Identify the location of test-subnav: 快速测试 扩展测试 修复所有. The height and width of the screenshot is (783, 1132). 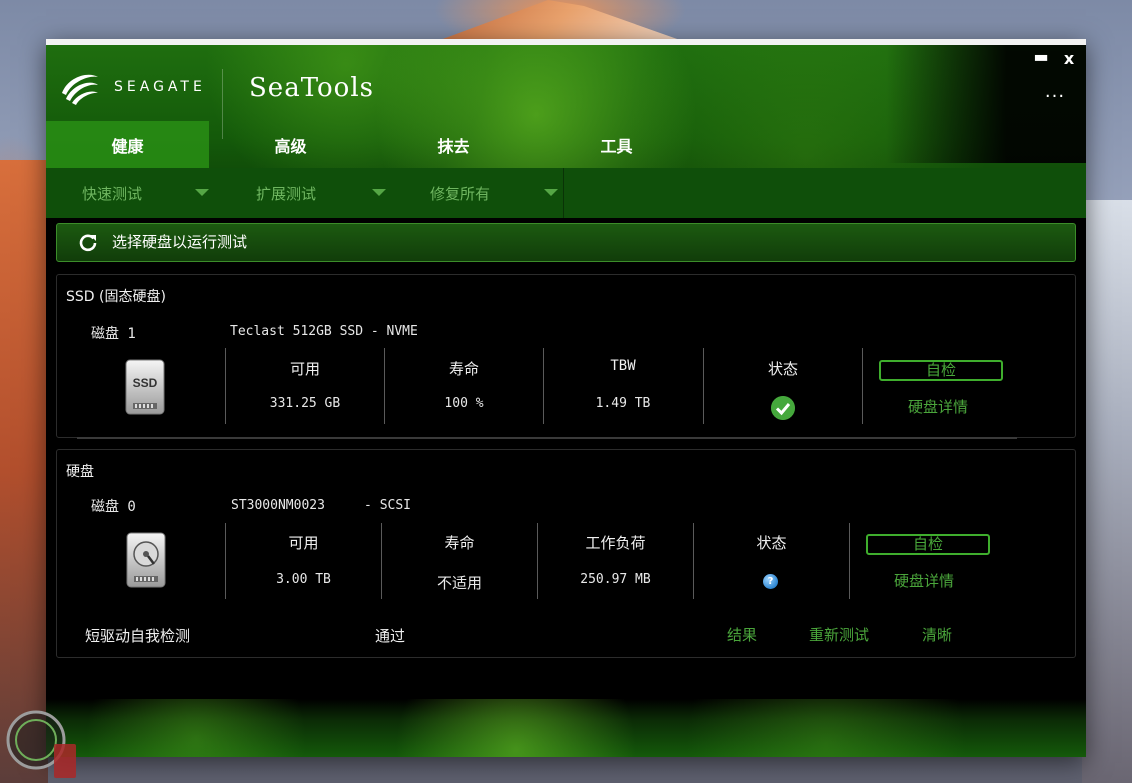
(566, 193).